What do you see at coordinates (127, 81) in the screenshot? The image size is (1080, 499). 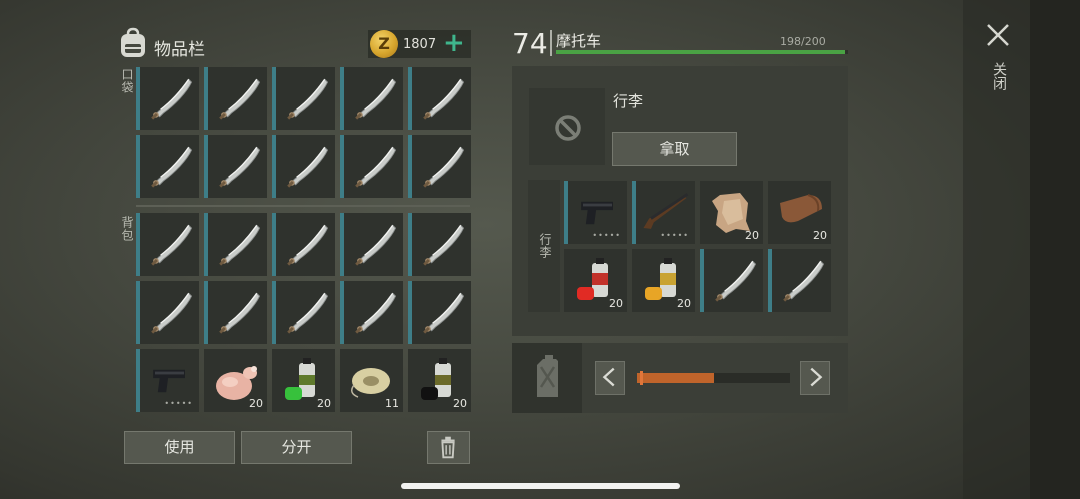 I see `pockets-label: 口袋` at bounding box center [127, 81].